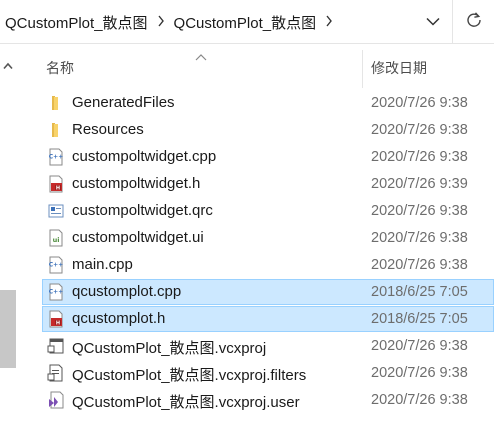  Describe the element at coordinates (76, 22) in the screenshot. I see `breadcrumb-item-parent: QCustomPlot_散点图` at that location.